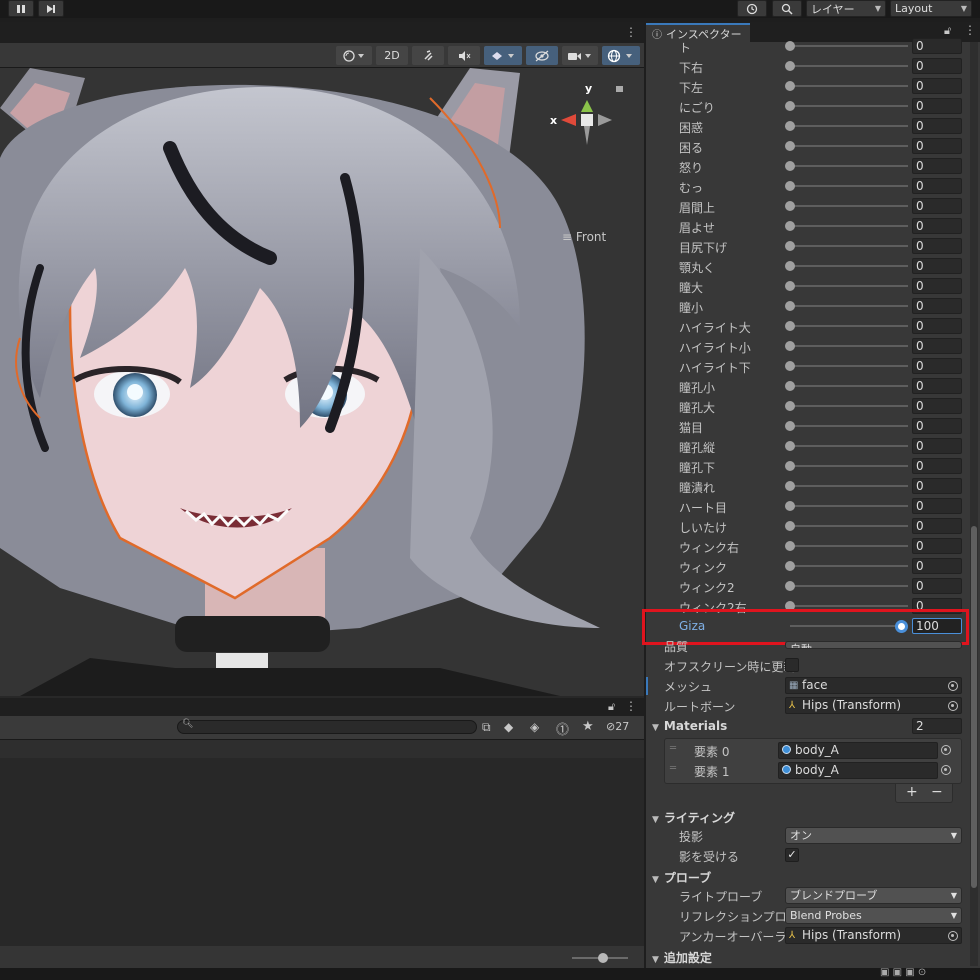 Image resolution: width=980 pixels, height=980 pixels. I want to click on more-options-icon: ⋮, so click(631, 32).